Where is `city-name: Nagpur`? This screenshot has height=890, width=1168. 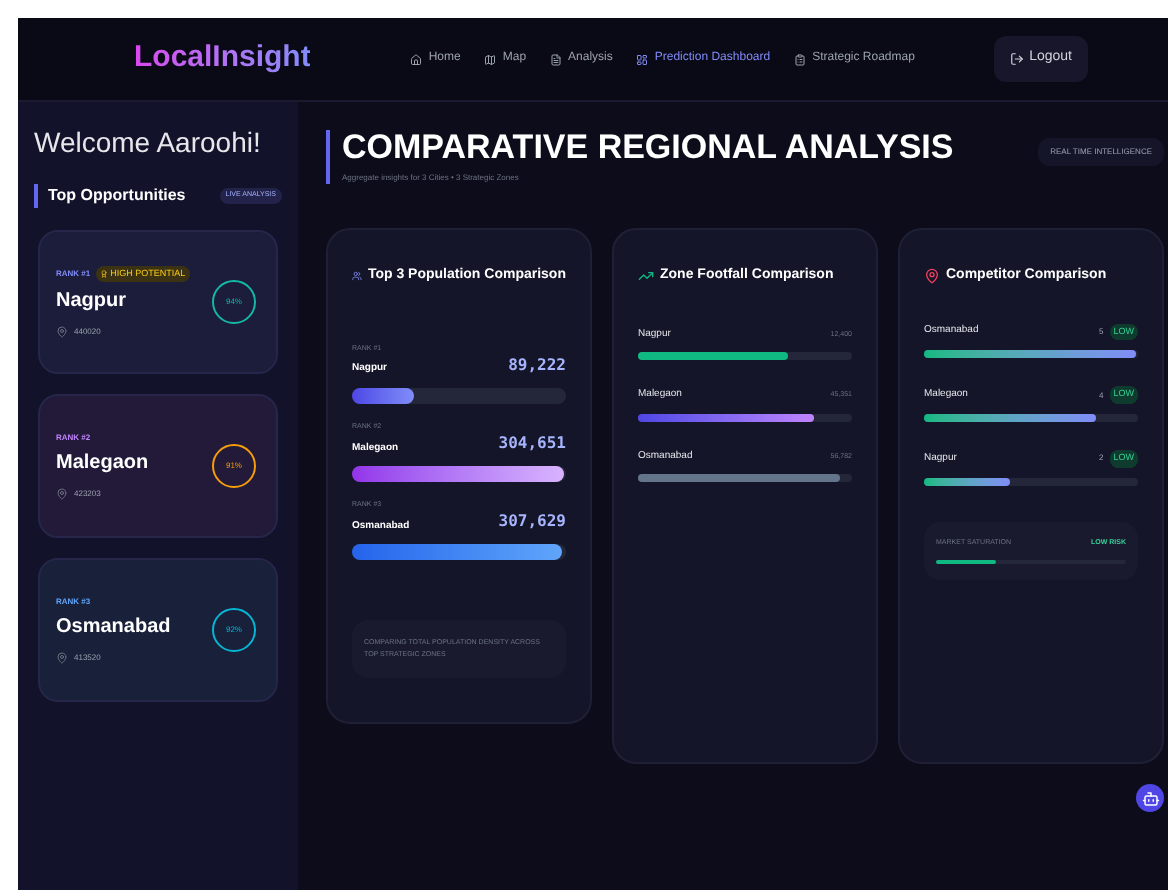
city-name: Nagpur is located at coordinates (92, 302).